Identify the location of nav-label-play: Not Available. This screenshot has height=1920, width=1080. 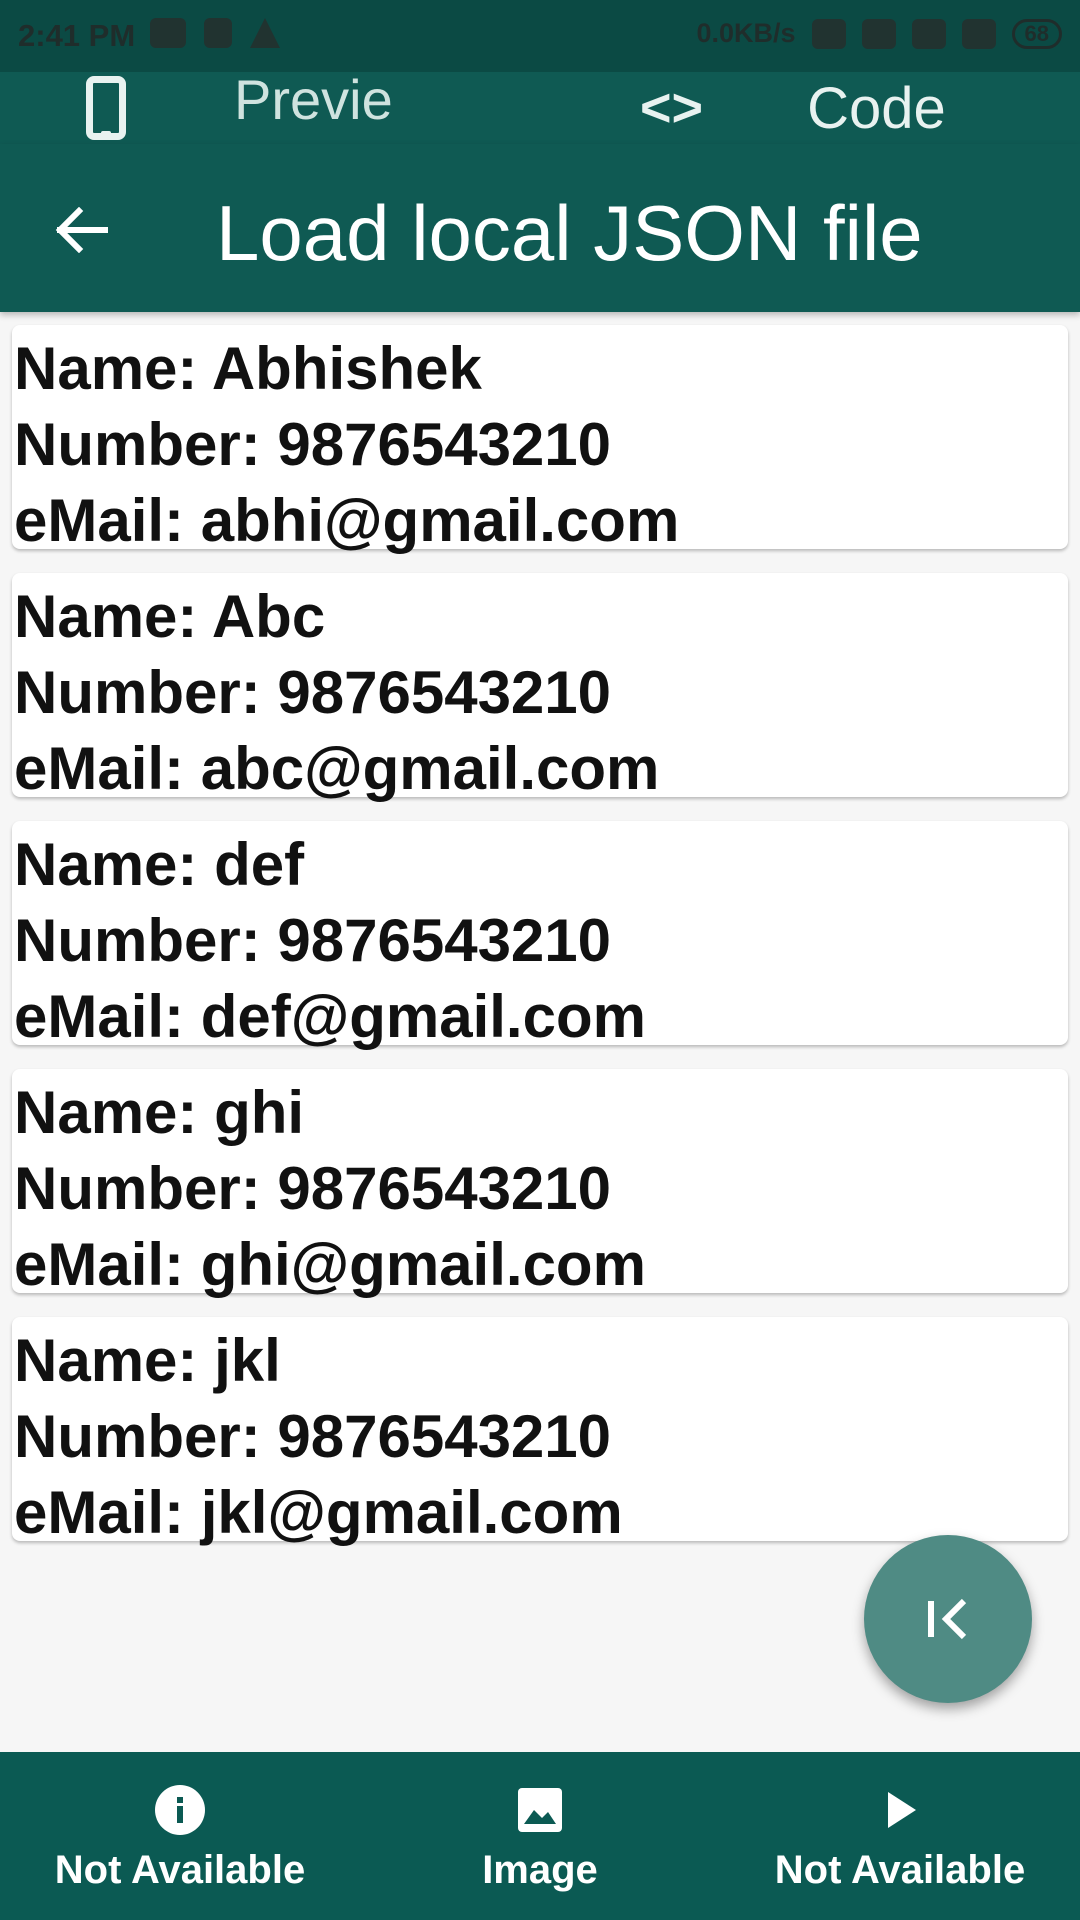
(900, 1870).